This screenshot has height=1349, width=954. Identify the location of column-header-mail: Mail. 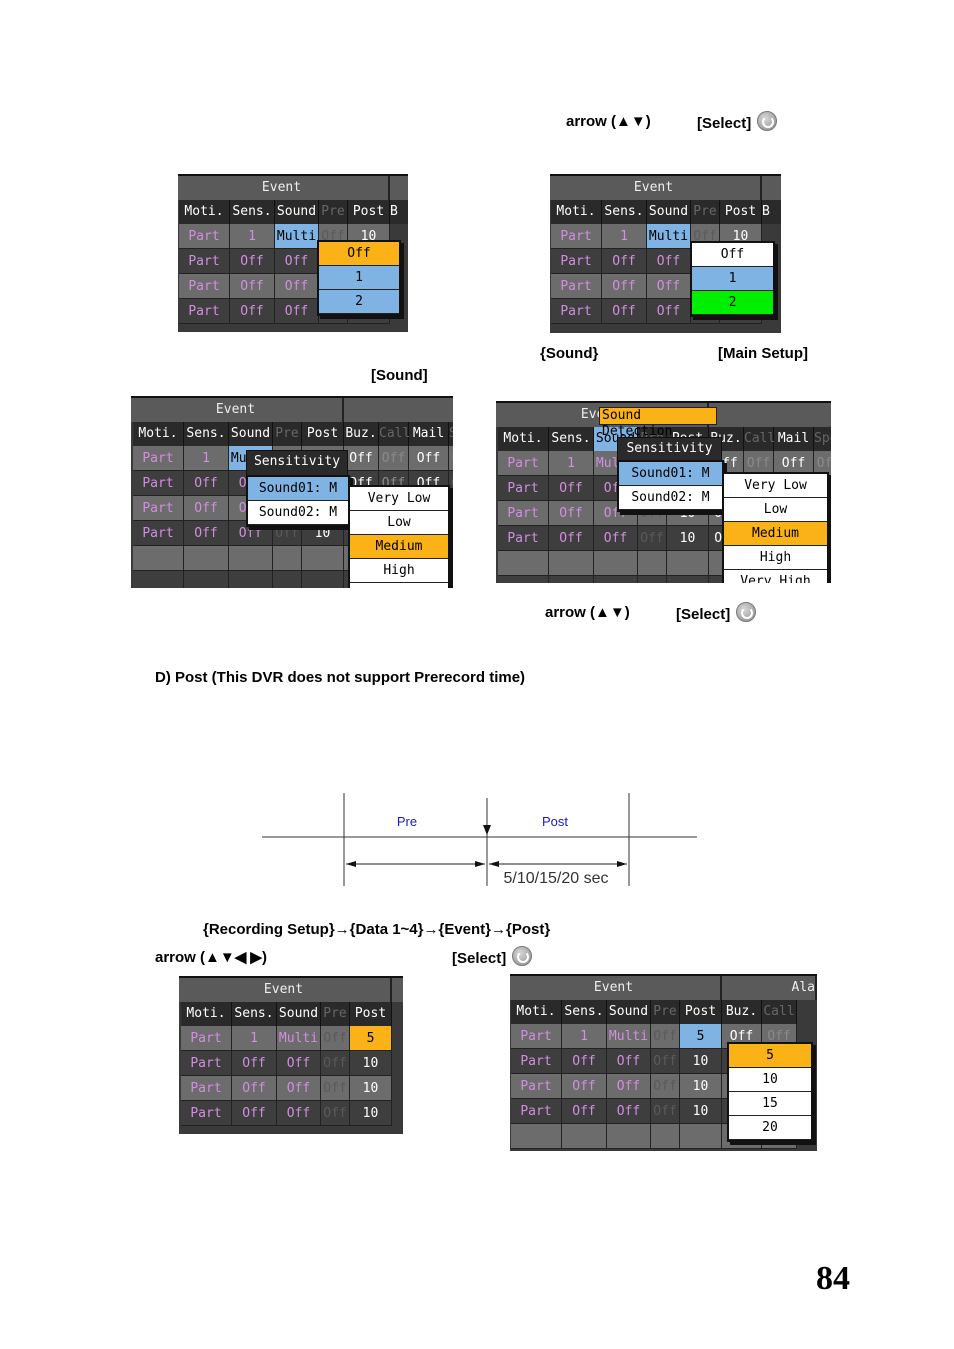
(429, 434).